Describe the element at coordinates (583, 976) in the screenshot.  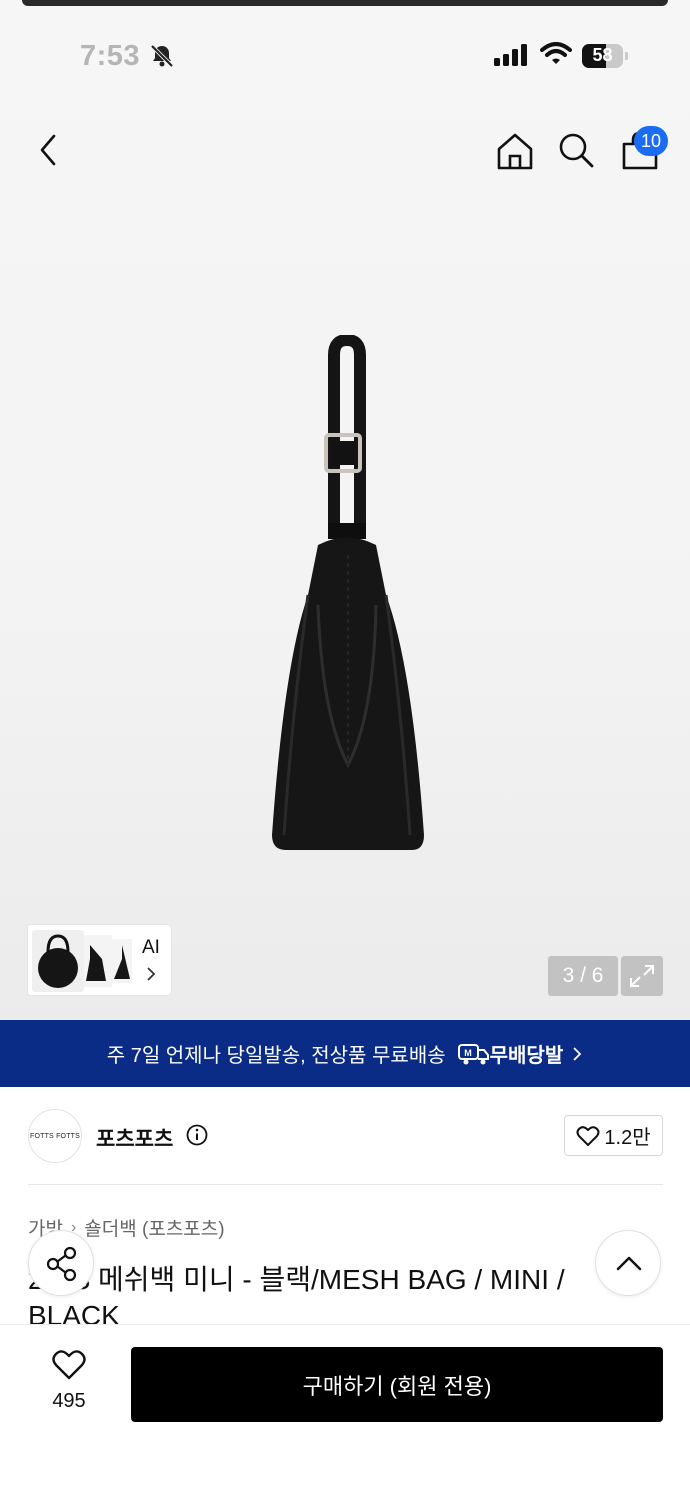
I see `image-counter: 3 / 6` at that location.